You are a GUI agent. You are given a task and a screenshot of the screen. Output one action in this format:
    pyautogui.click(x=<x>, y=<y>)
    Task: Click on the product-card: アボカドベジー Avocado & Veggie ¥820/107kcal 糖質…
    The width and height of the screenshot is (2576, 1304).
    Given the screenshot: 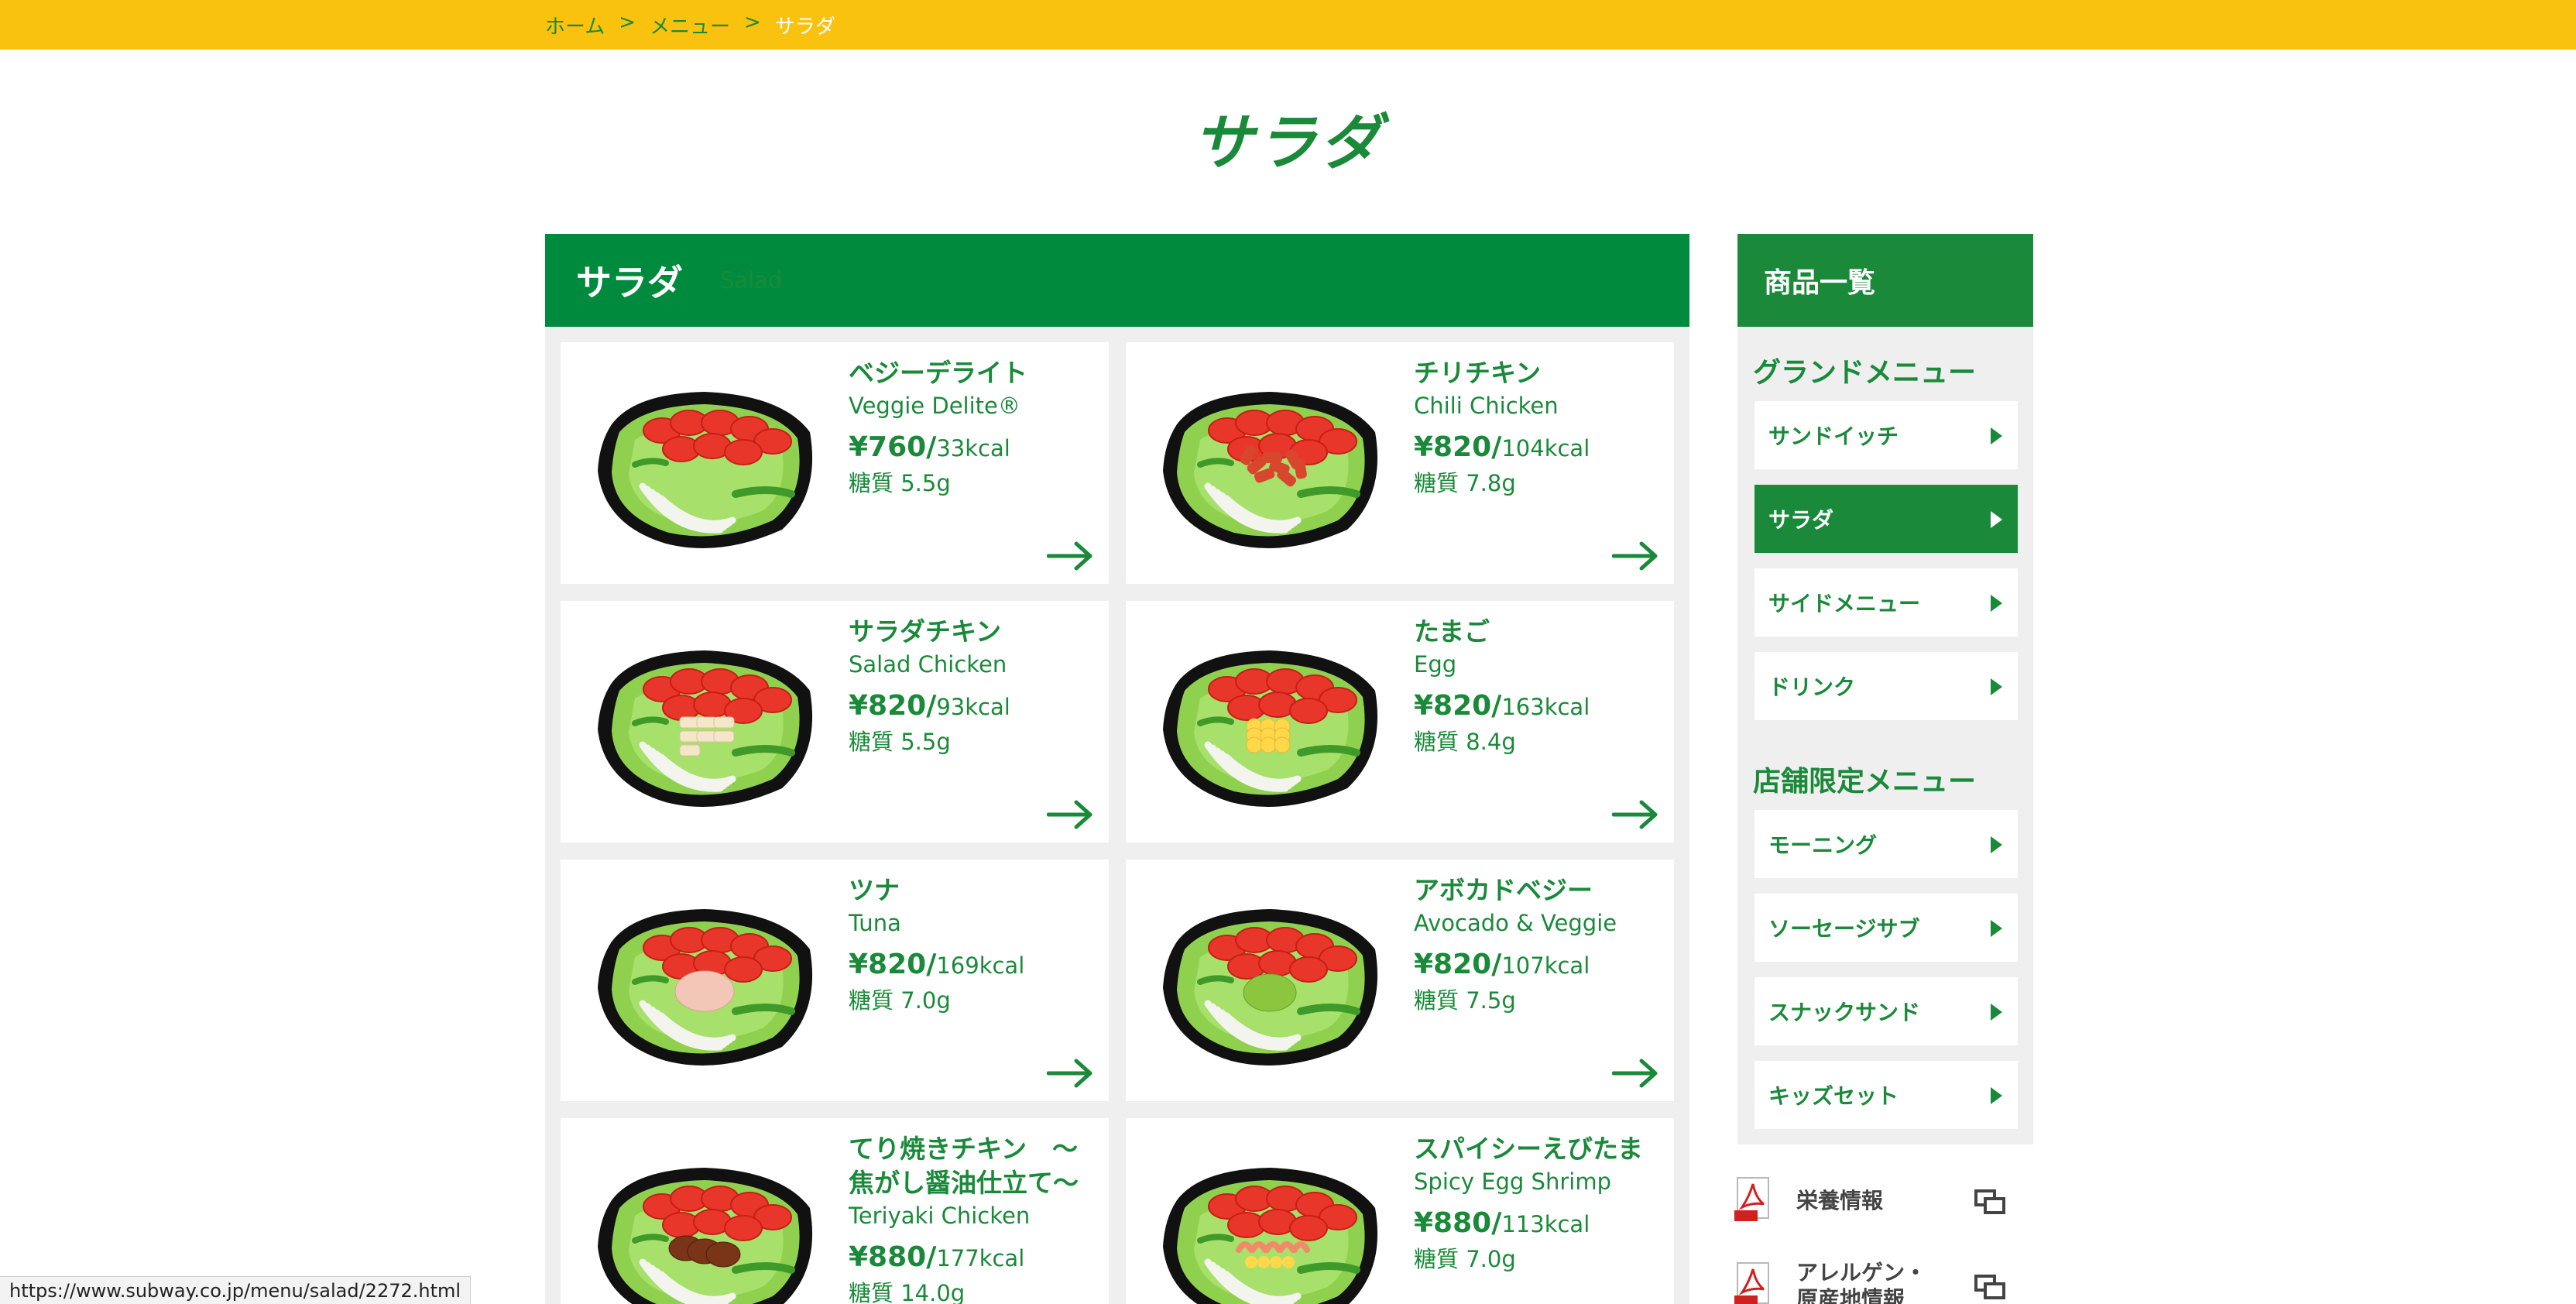 What is the action you would take?
    pyautogui.click(x=1400, y=981)
    